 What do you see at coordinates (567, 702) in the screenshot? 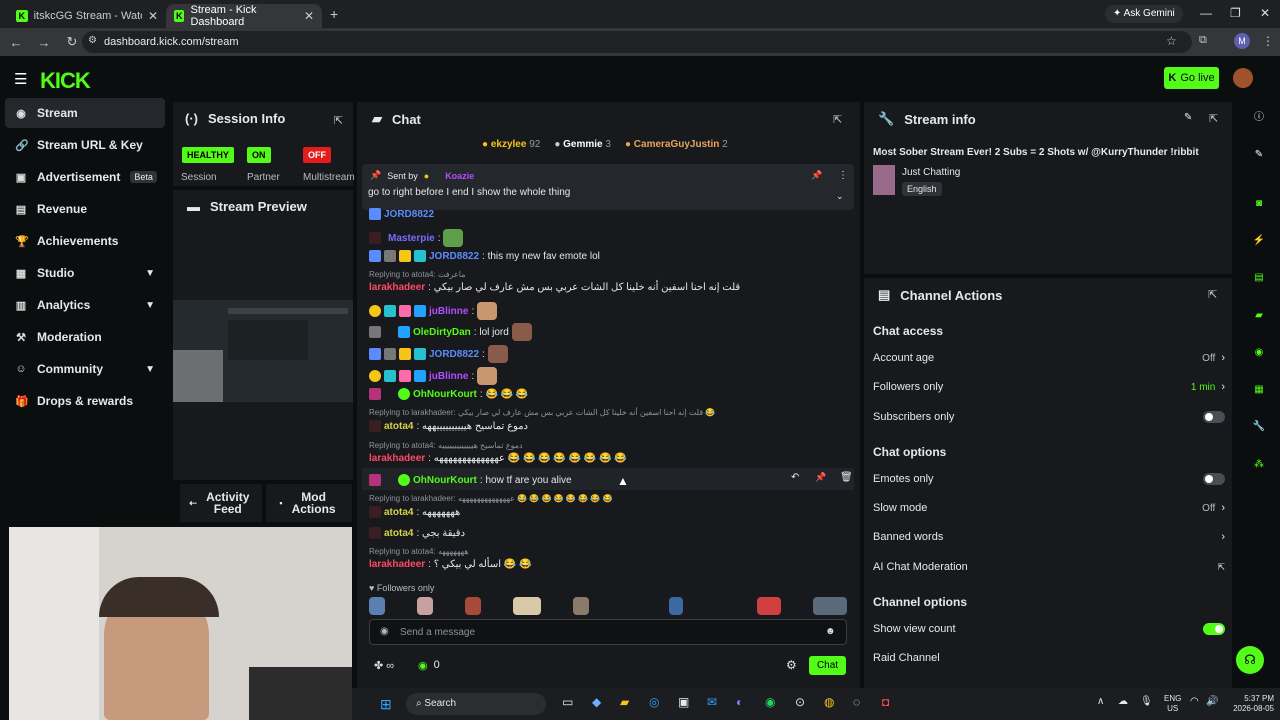
I see `taskview-icon: ▭` at bounding box center [567, 702].